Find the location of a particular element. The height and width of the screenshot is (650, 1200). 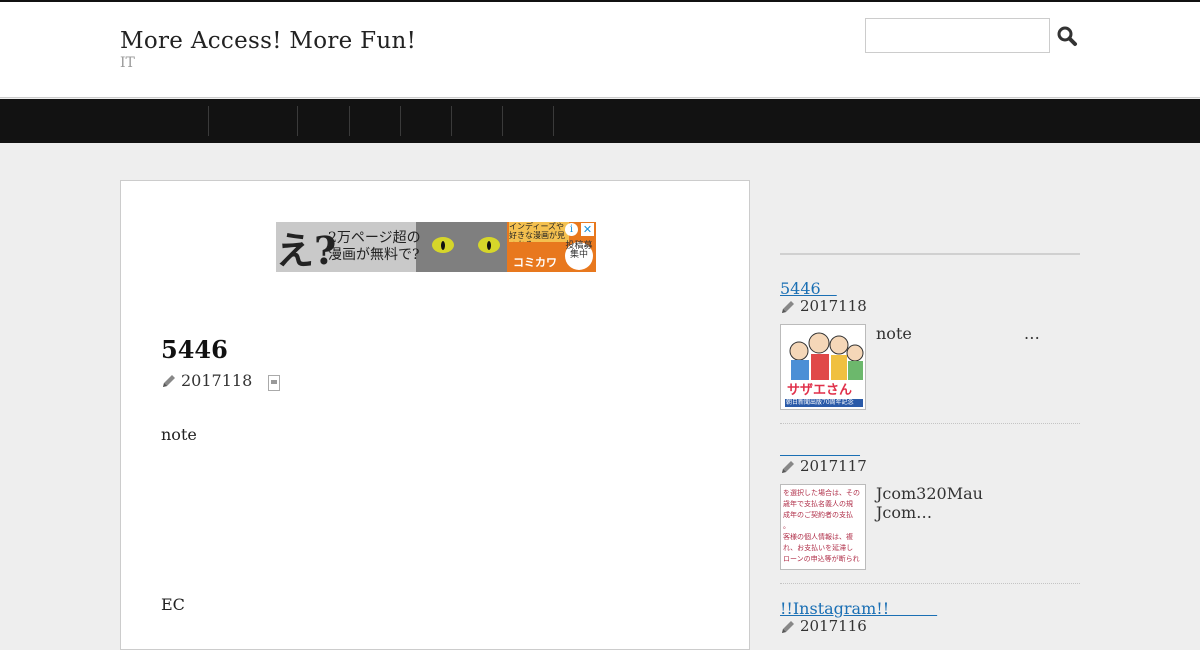

ad-bubble: 投稿募集中 is located at coordinates (579, 256).